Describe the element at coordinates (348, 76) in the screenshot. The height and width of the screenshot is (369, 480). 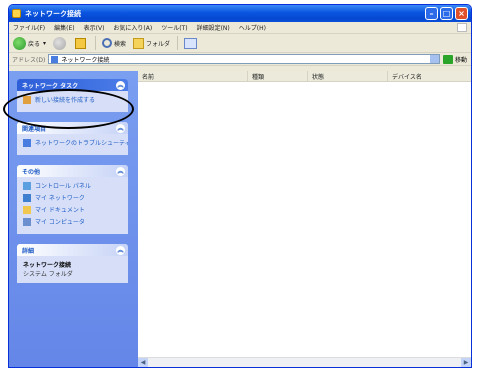
I see `column-status: 状態` at that location.